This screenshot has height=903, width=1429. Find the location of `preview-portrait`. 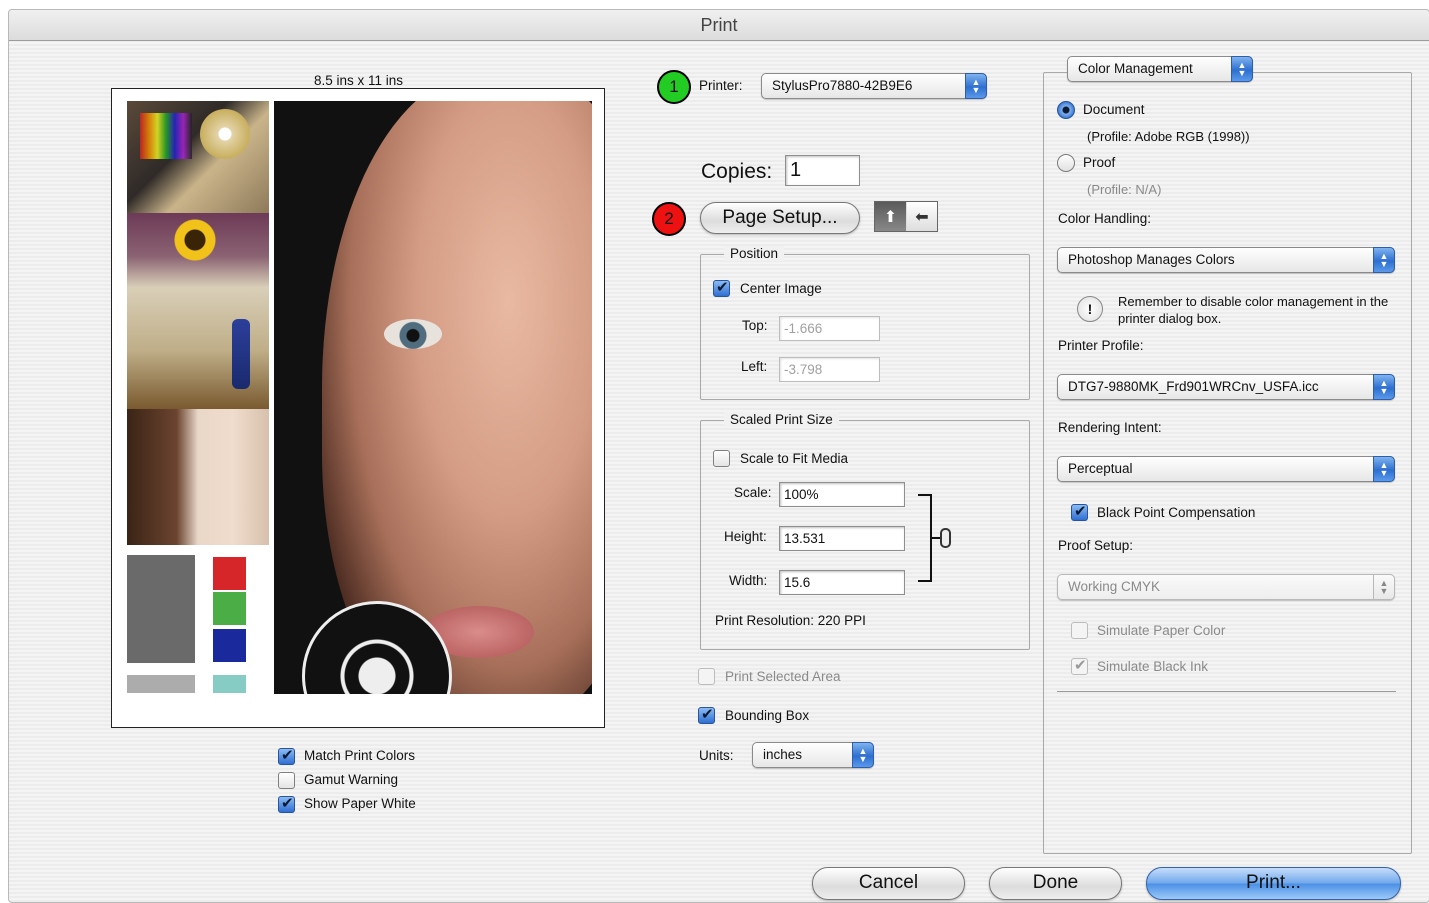

preview-portrait is located at coordinates (433, 397).